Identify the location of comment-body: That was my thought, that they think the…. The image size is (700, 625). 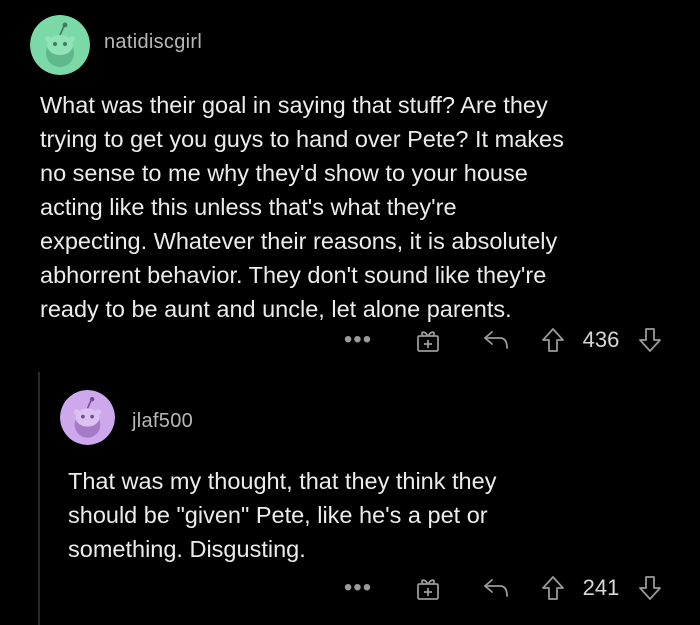
(282, 515).